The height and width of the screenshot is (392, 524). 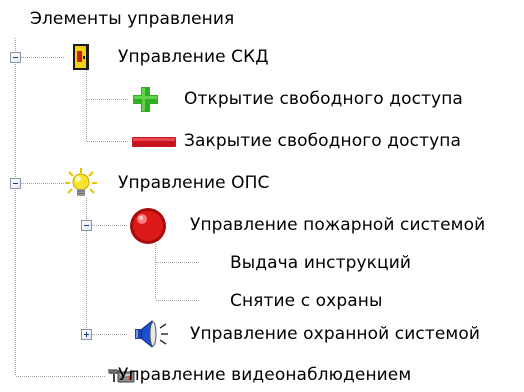 What do you see at coordinates (193, 57) in the screenshot?
I see `tree-node-skd: Управление СКД` at bounding box center [193, 57].